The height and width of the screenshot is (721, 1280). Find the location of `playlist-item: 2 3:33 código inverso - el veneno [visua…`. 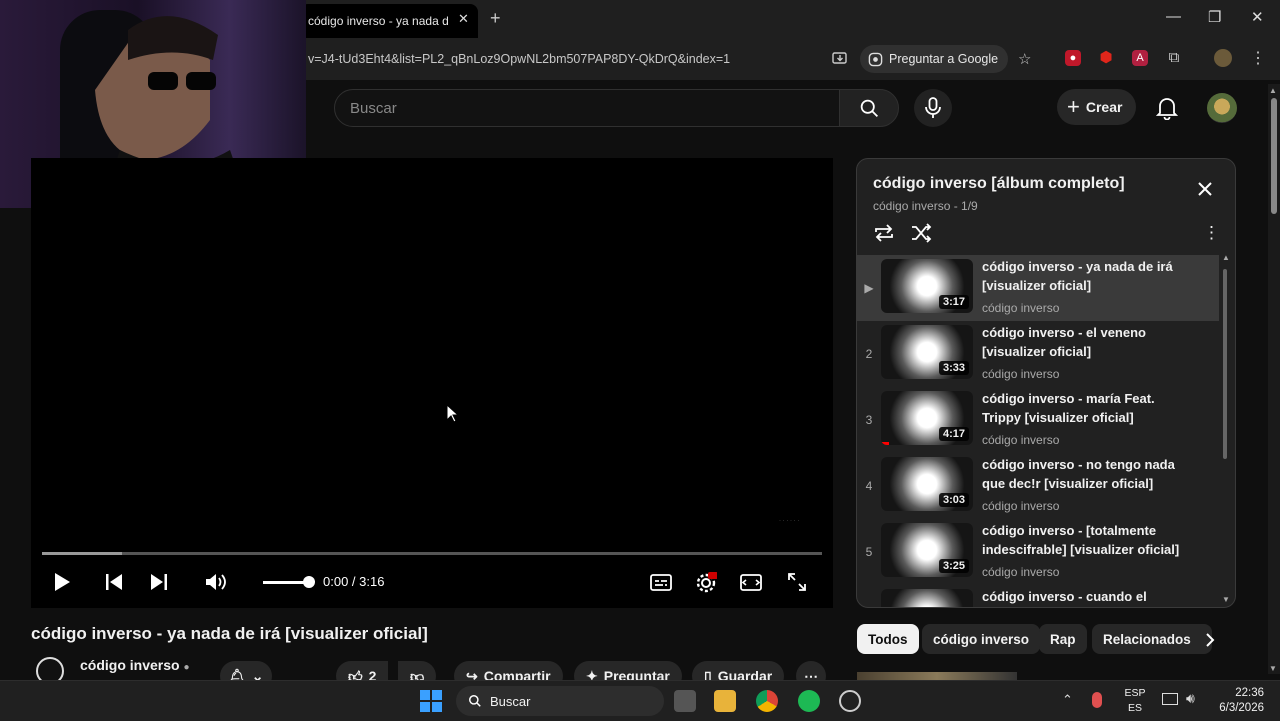

playlist-item: 2 3:33 código inverso - el veneno [visua… is located at coordinates (1038, 354).